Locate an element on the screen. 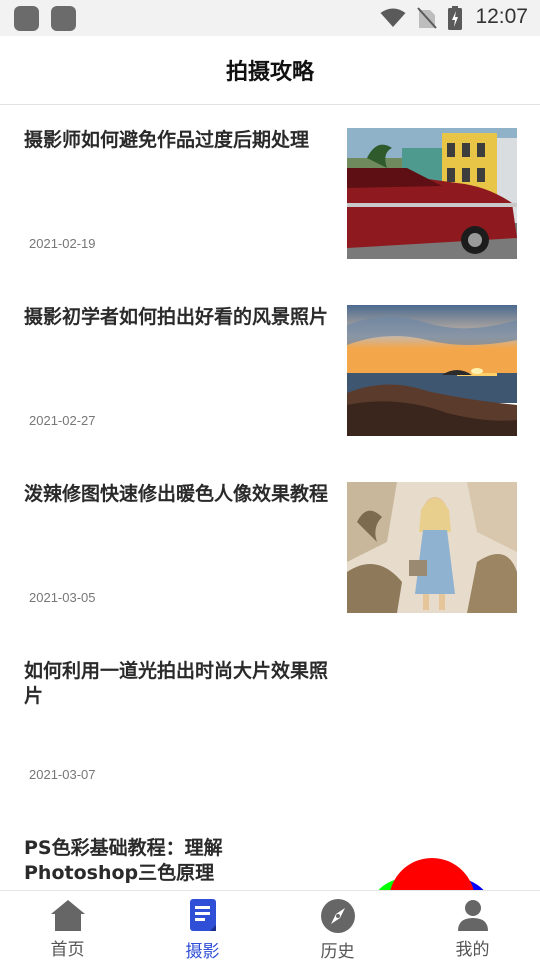 This screenshot has width=540, height=960. home-icon is located at coordinates (68, 915).